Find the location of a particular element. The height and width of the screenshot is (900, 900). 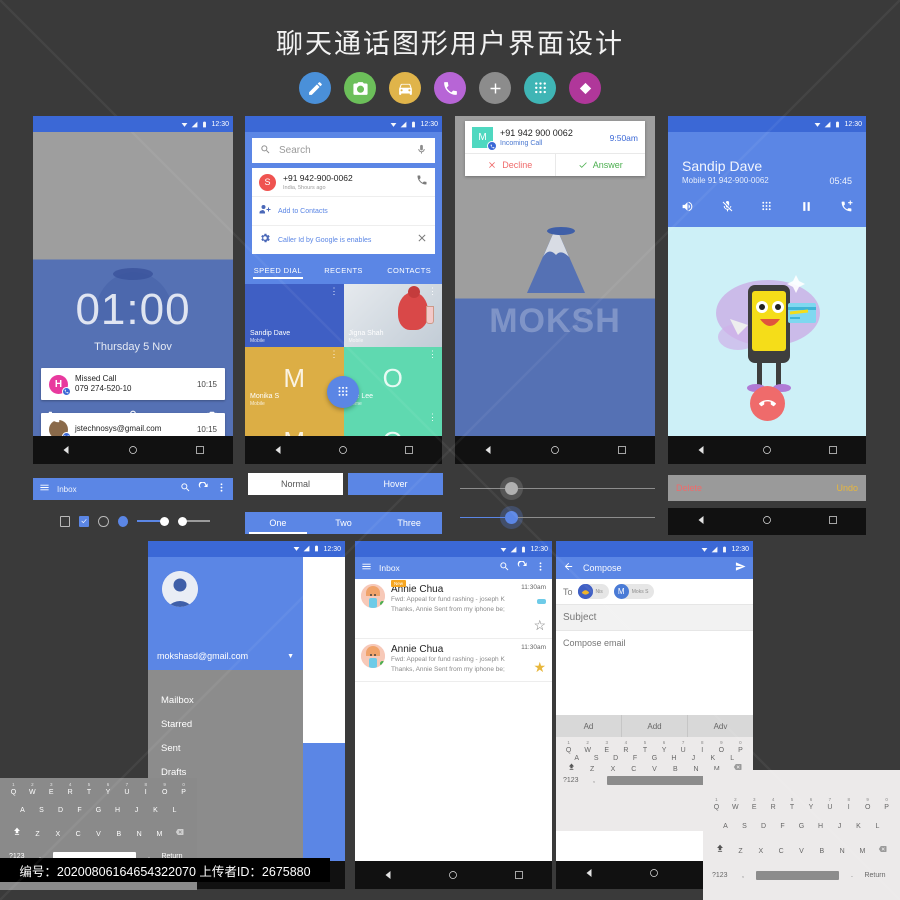

tab-recents: RECENTS is located at coordinates (344, 270).